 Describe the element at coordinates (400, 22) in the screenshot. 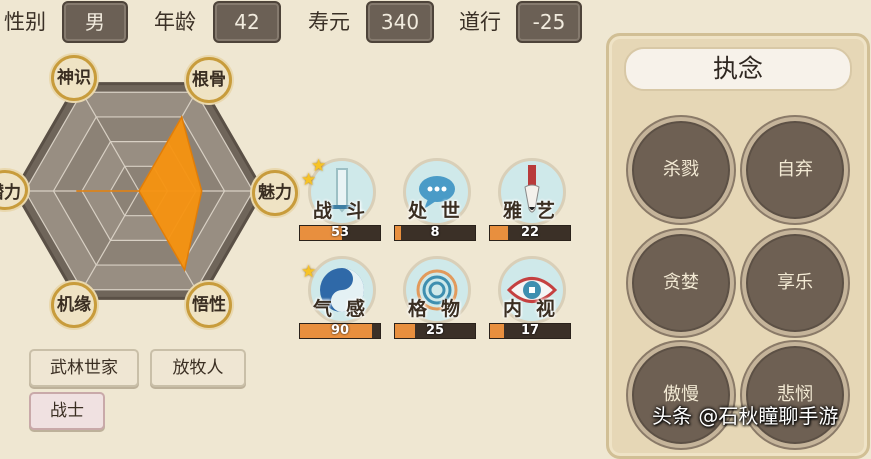

I see `lifespan-value: 340` at that location.